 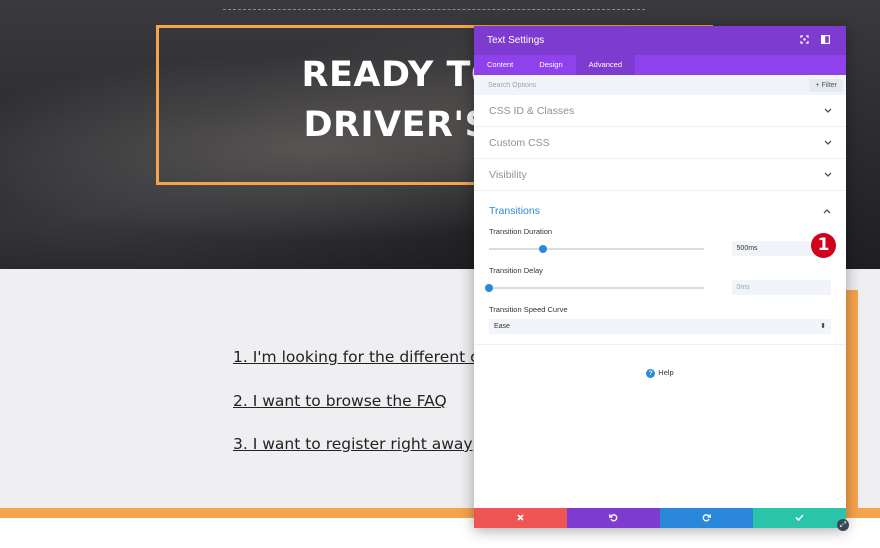 What do you see at coordinates (340, 401) in the screenshot?
I see `link-browse-faq: 2. I want to browse the FAQ` at bounding box center [340, 401].